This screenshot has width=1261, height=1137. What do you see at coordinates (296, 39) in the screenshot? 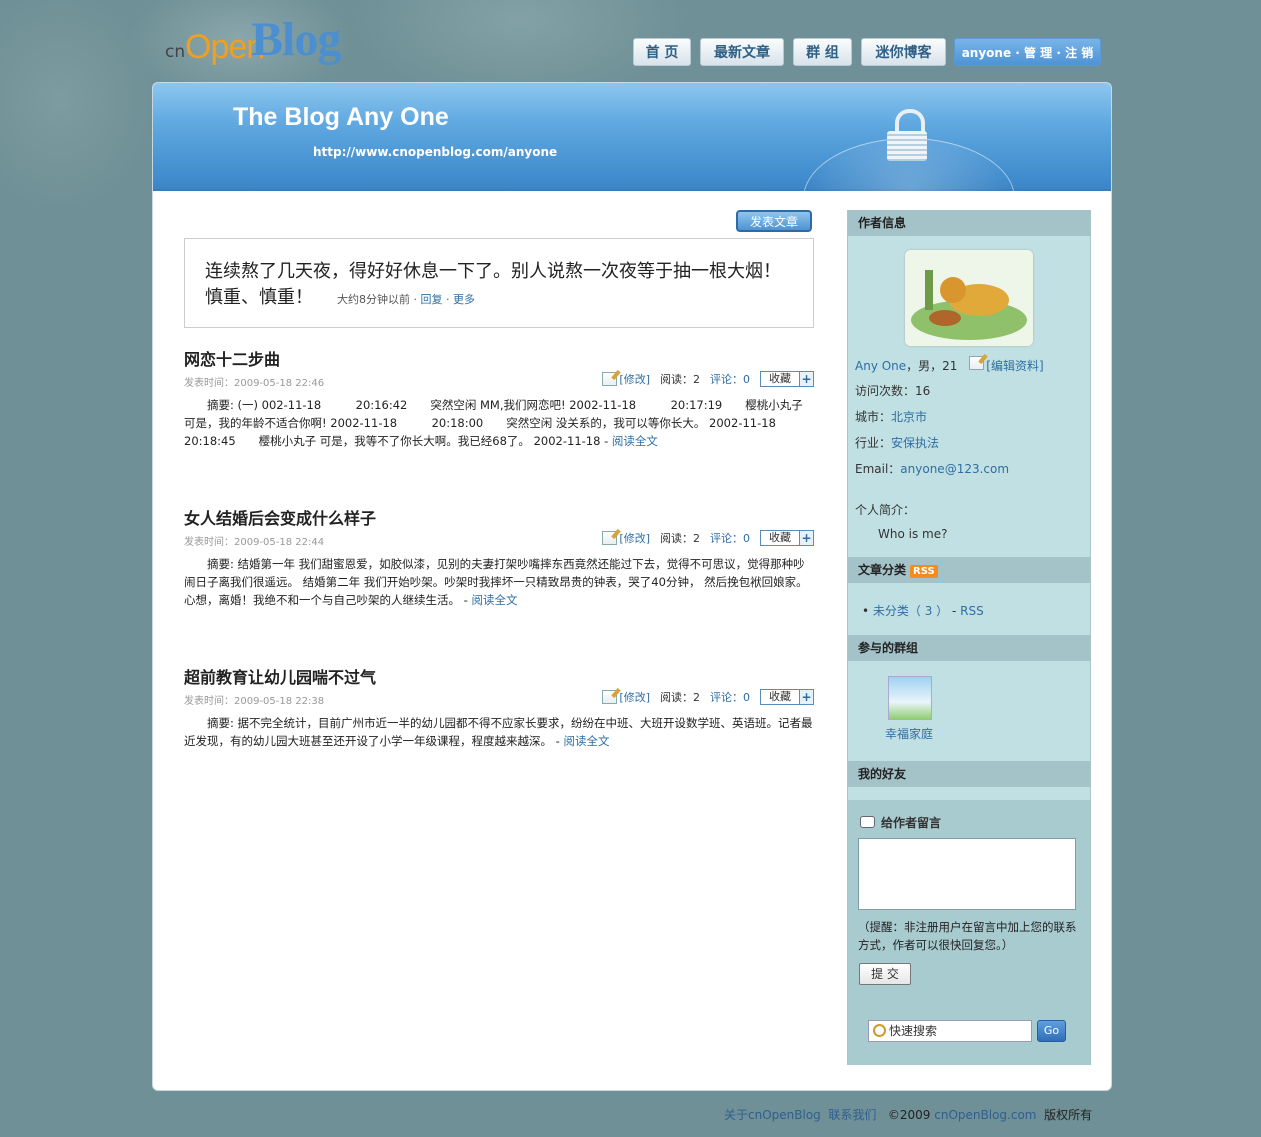
I see `logo-blog: Blog` at bounding box center [296, 39].